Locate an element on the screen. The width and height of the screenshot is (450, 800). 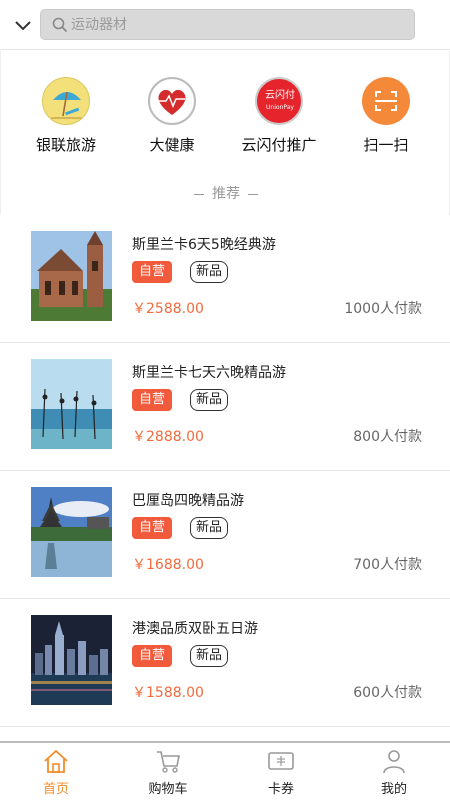
paid-count: 800人付款 is located at coordinates (387, 437).